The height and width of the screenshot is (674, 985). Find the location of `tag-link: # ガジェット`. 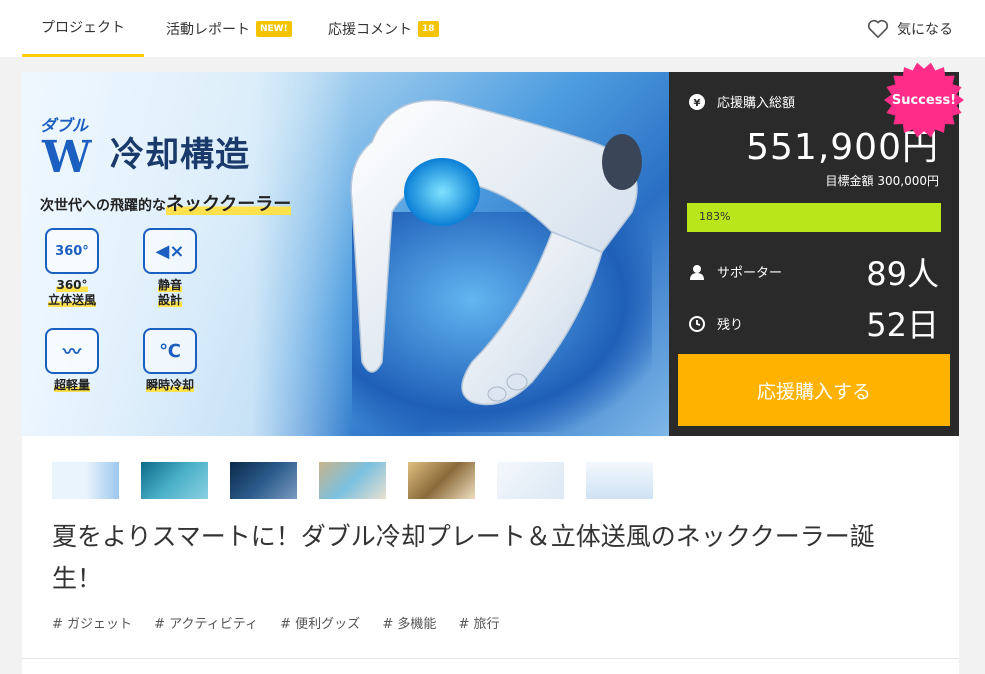

tag-link: # ガジェット is located at coordinates (92, 624).